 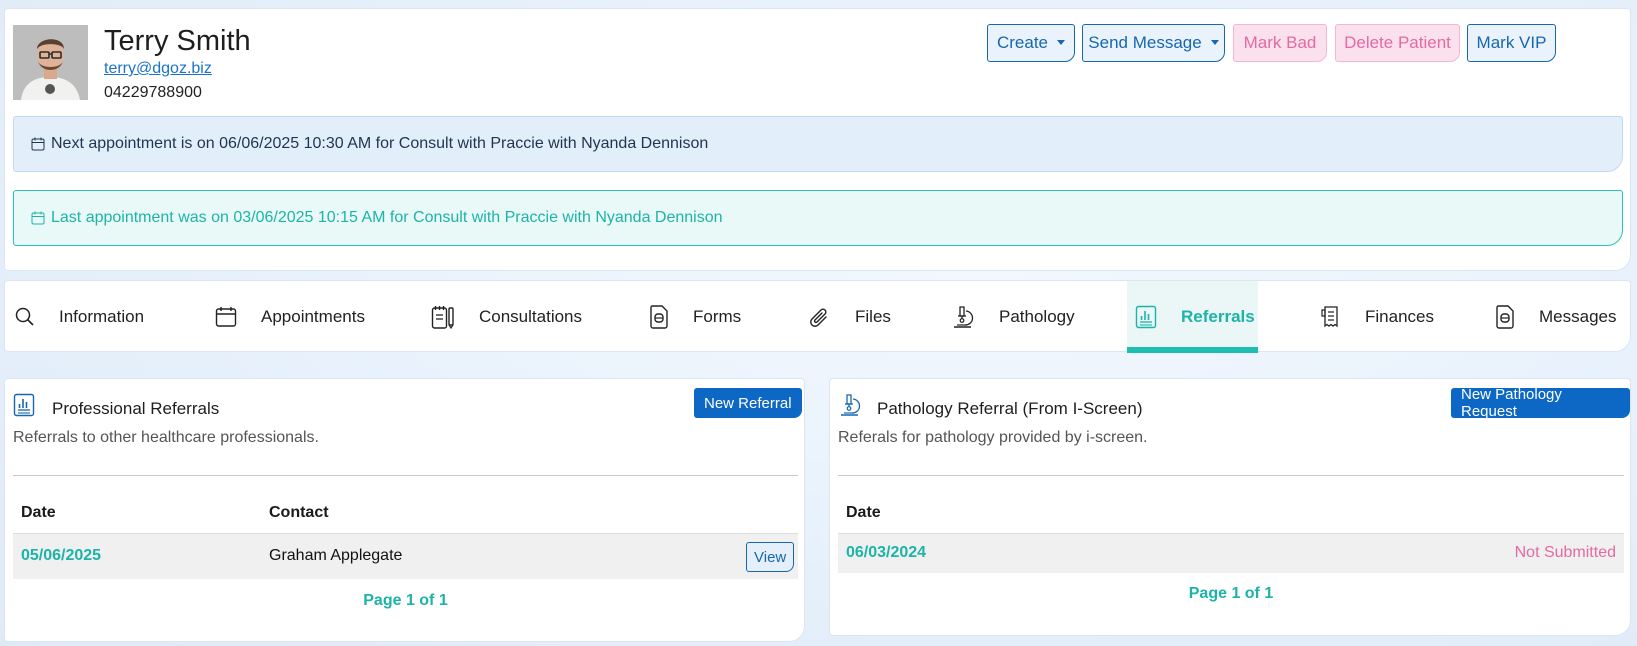 I want to click on tab-forms-label: Forms, so click(x=717, y=316).